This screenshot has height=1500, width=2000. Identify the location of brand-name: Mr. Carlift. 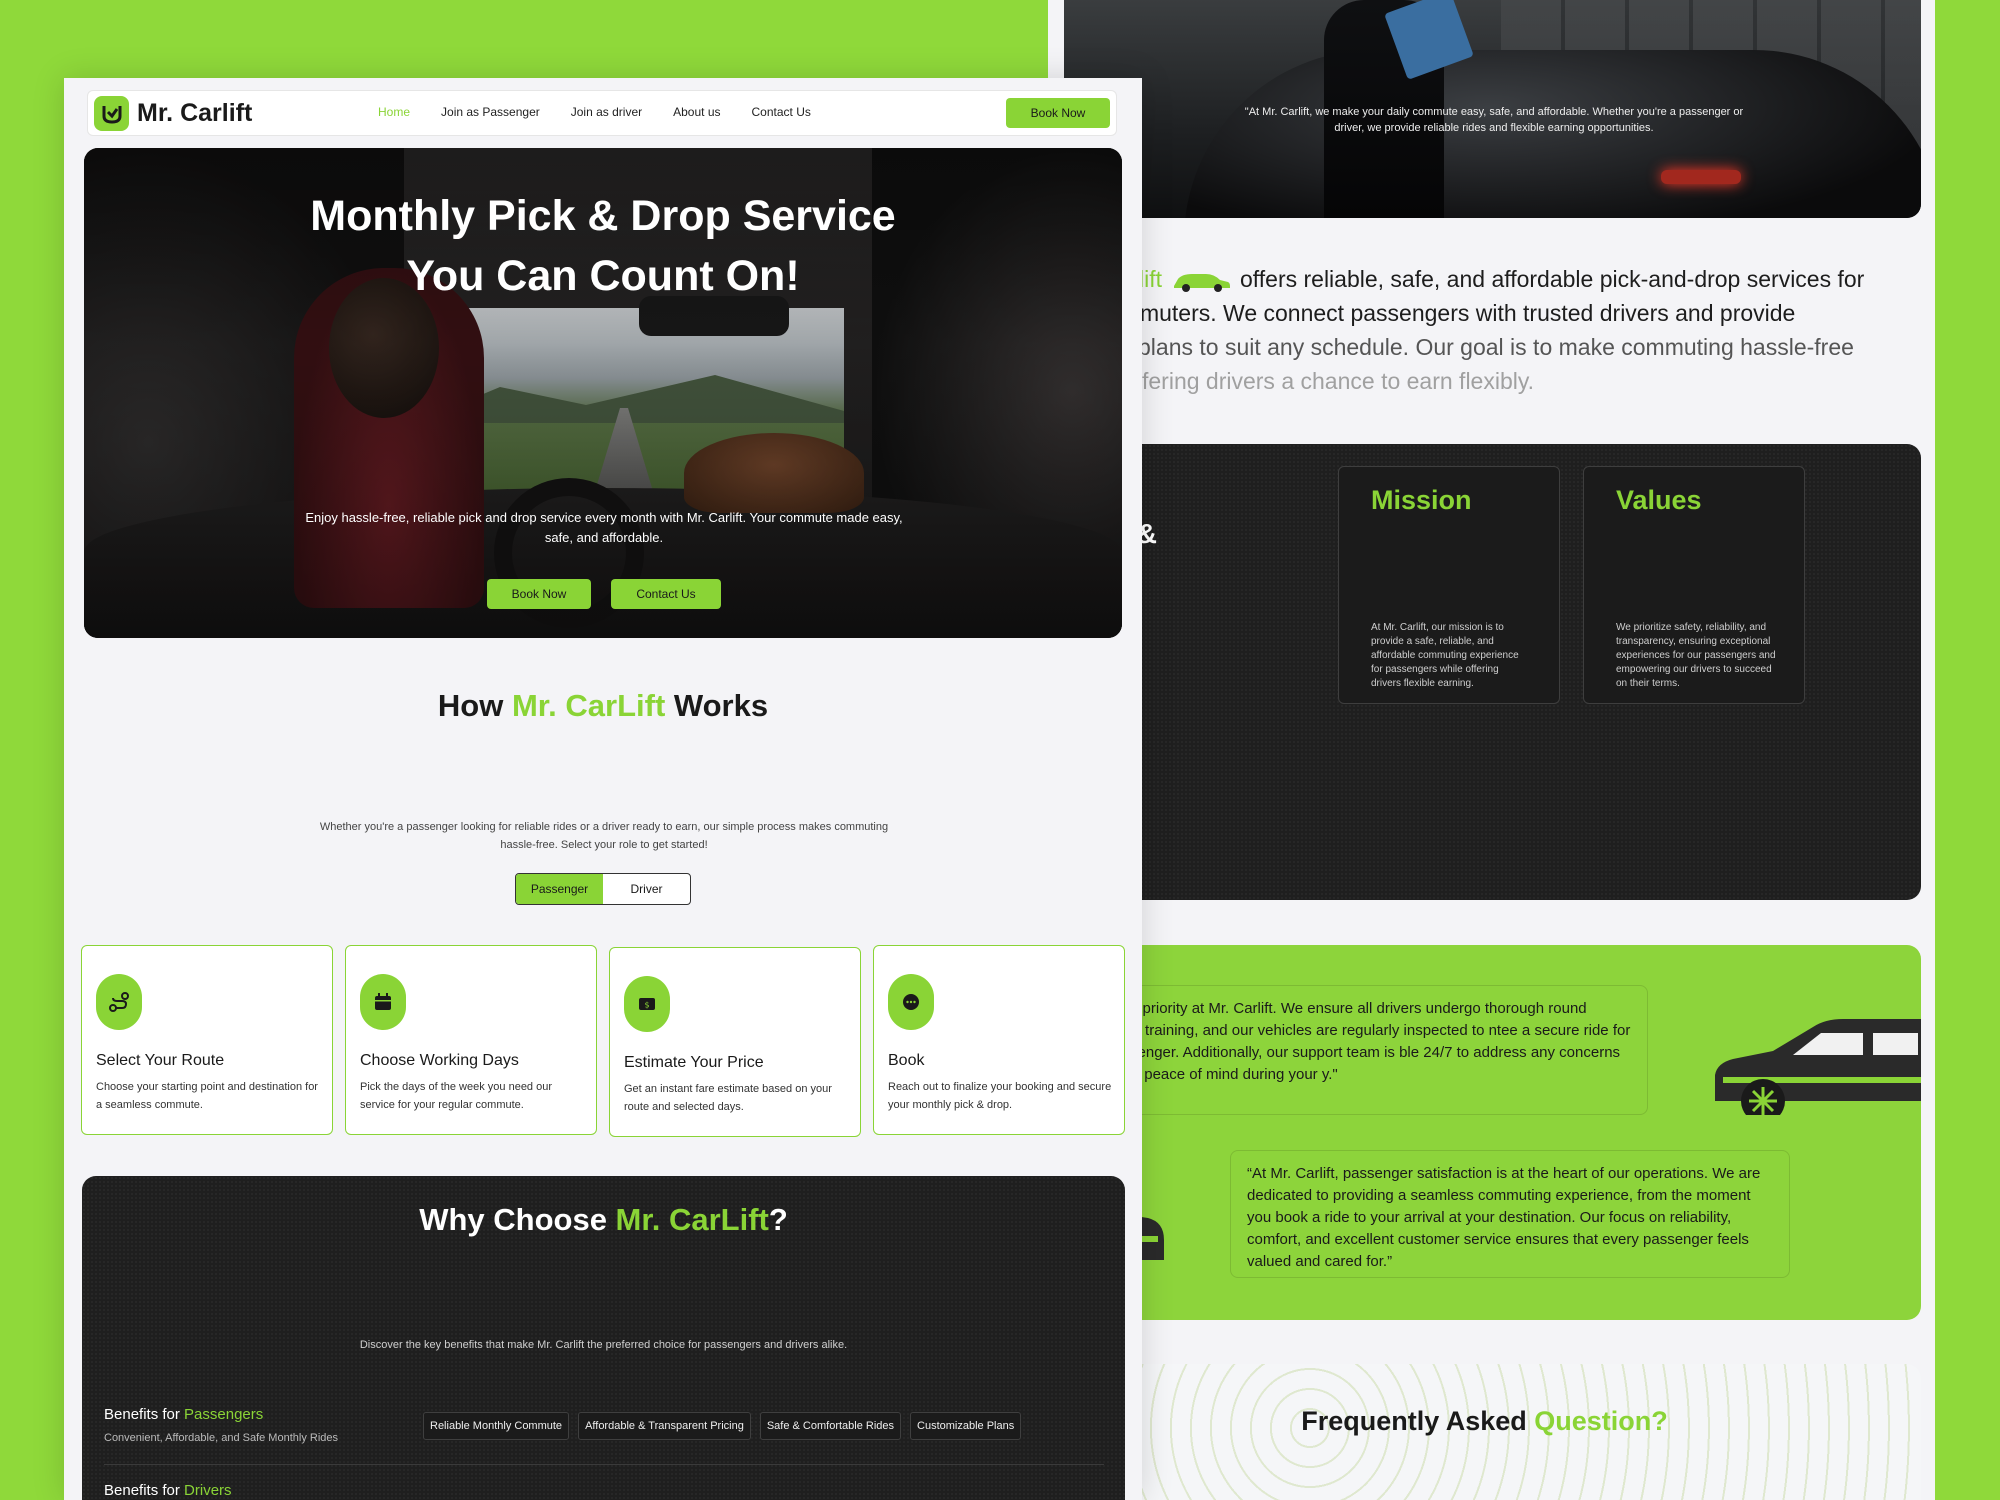
(195, 113).